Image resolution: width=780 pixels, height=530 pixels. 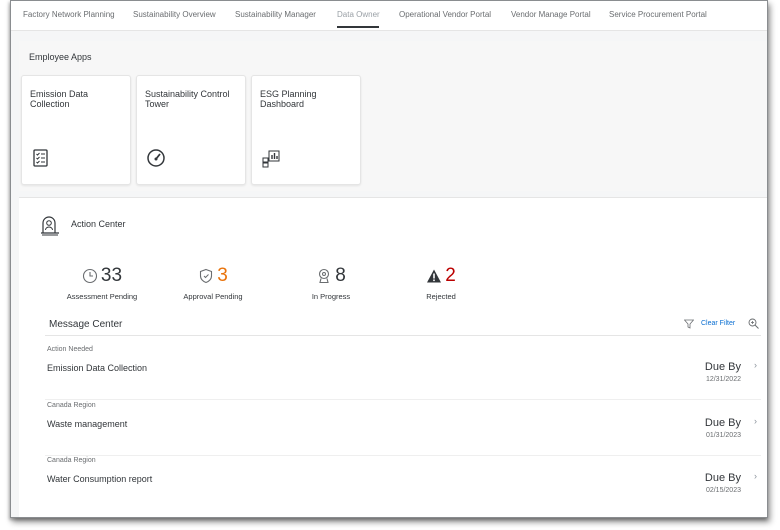 What do you see at coordinates (441, 296) in the screenshot?
I see `kpi-label: Rejected` at bounding box center [441, 296].